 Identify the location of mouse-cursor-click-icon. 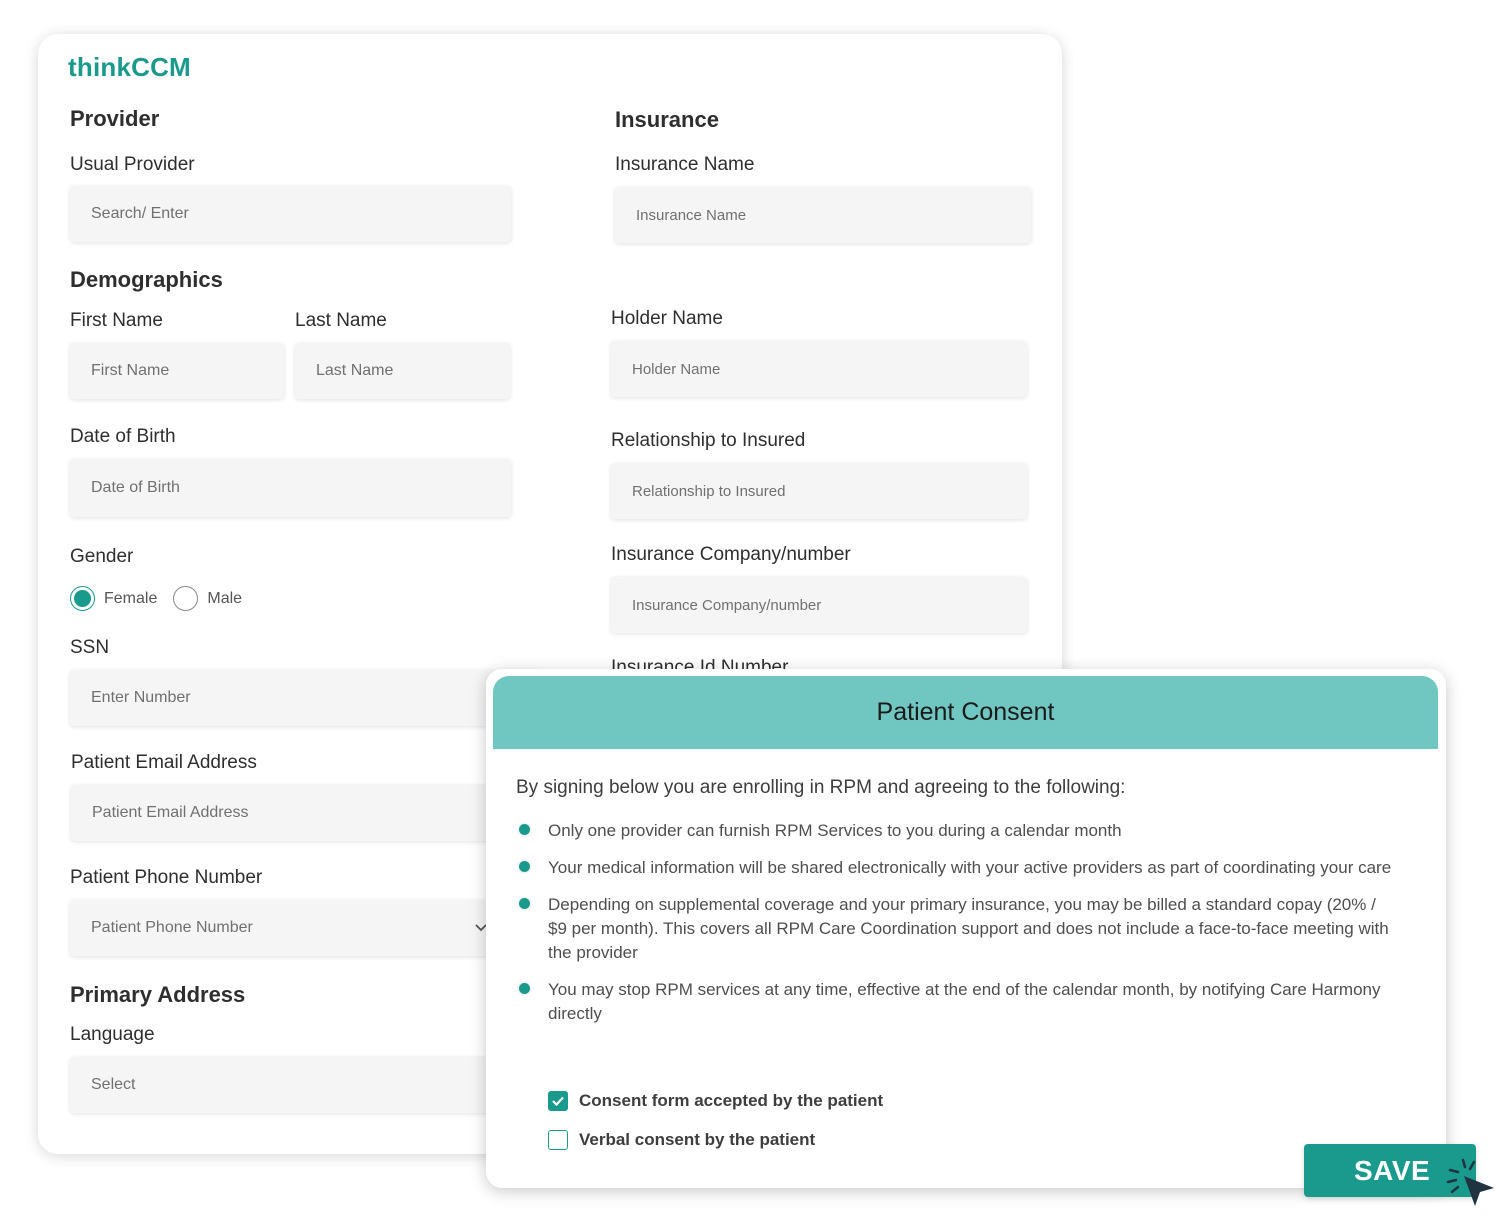
(1470, 1182).